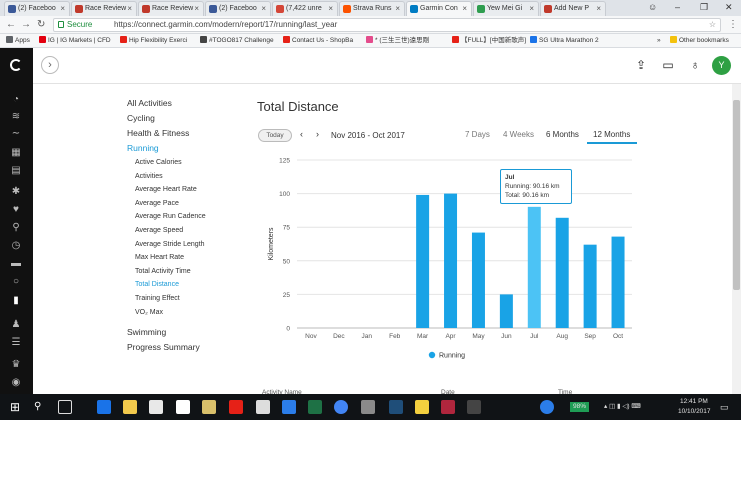 The height and width of the screenshot is (486, 741). I want to click on menu-subitem: Training Effect, so click(157, 298).